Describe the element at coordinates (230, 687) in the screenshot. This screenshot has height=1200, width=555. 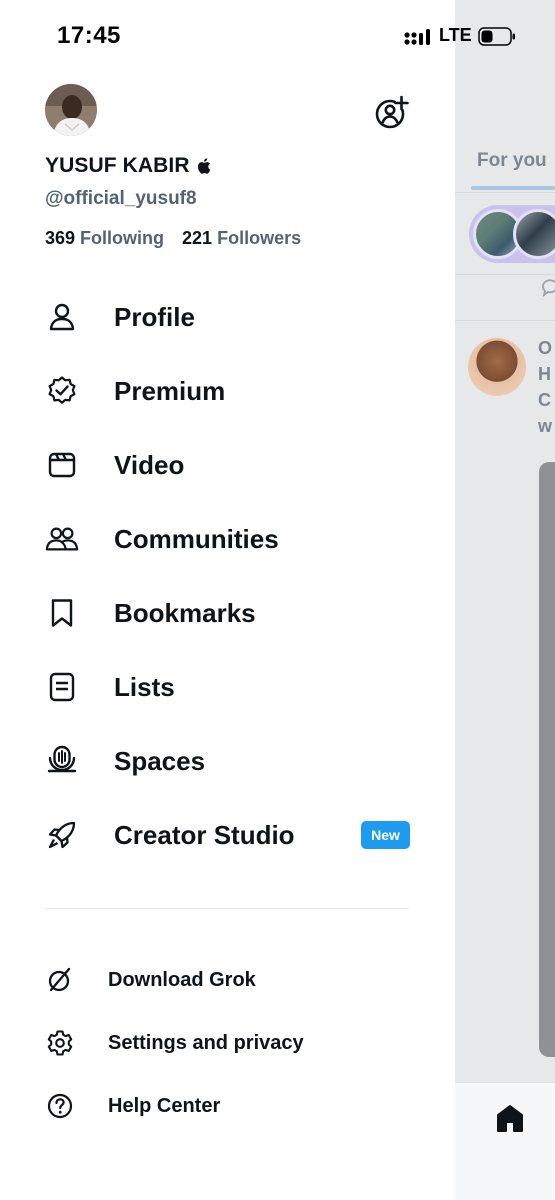
I see `nav-item-lists: Lists` at that location.